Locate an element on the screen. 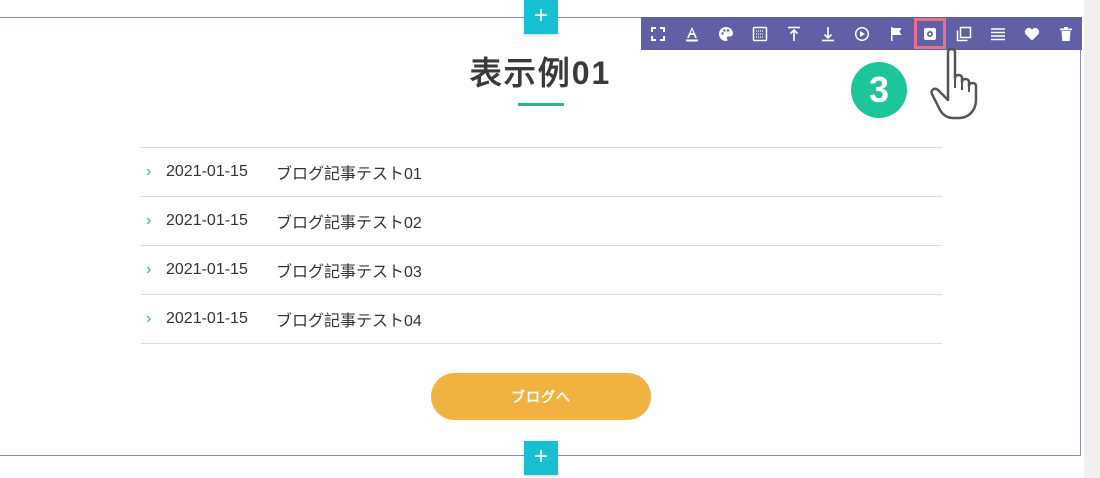 This screenshot has height=478, width=1100. list-item: › 2021-01-15 ブログ記事テスト01 is located at coordinates (541, 172).